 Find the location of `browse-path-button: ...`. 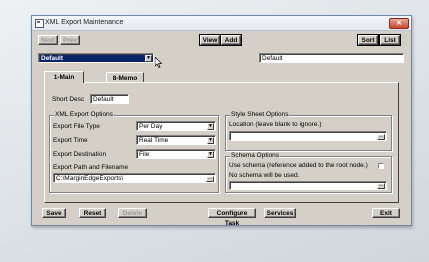

browse-path-button: ... is located at coordinates (210, 179).